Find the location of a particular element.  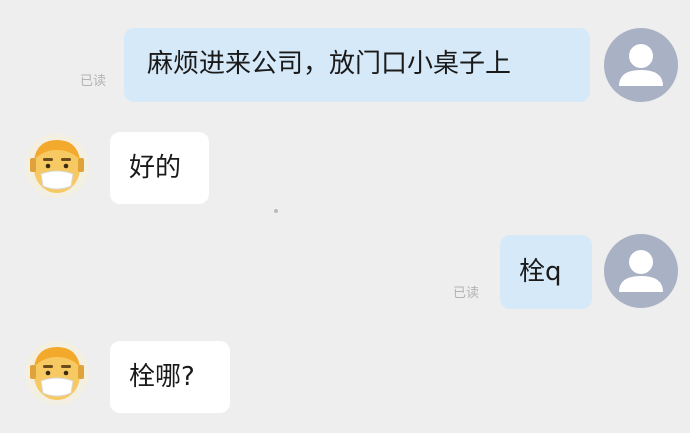

message-text: 麻烦进来公司，放门口小桌子上 is located at coordinates (329, 64).